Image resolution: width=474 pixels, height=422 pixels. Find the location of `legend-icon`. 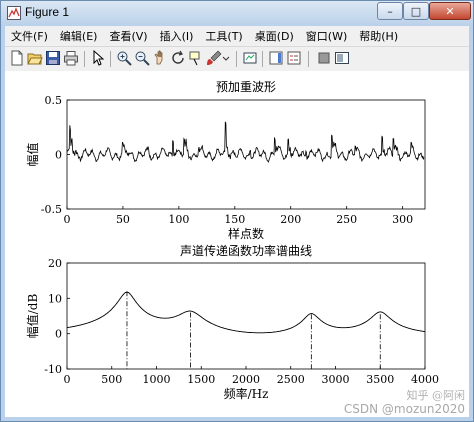

legend-icon is located at coordinates (294, 58).